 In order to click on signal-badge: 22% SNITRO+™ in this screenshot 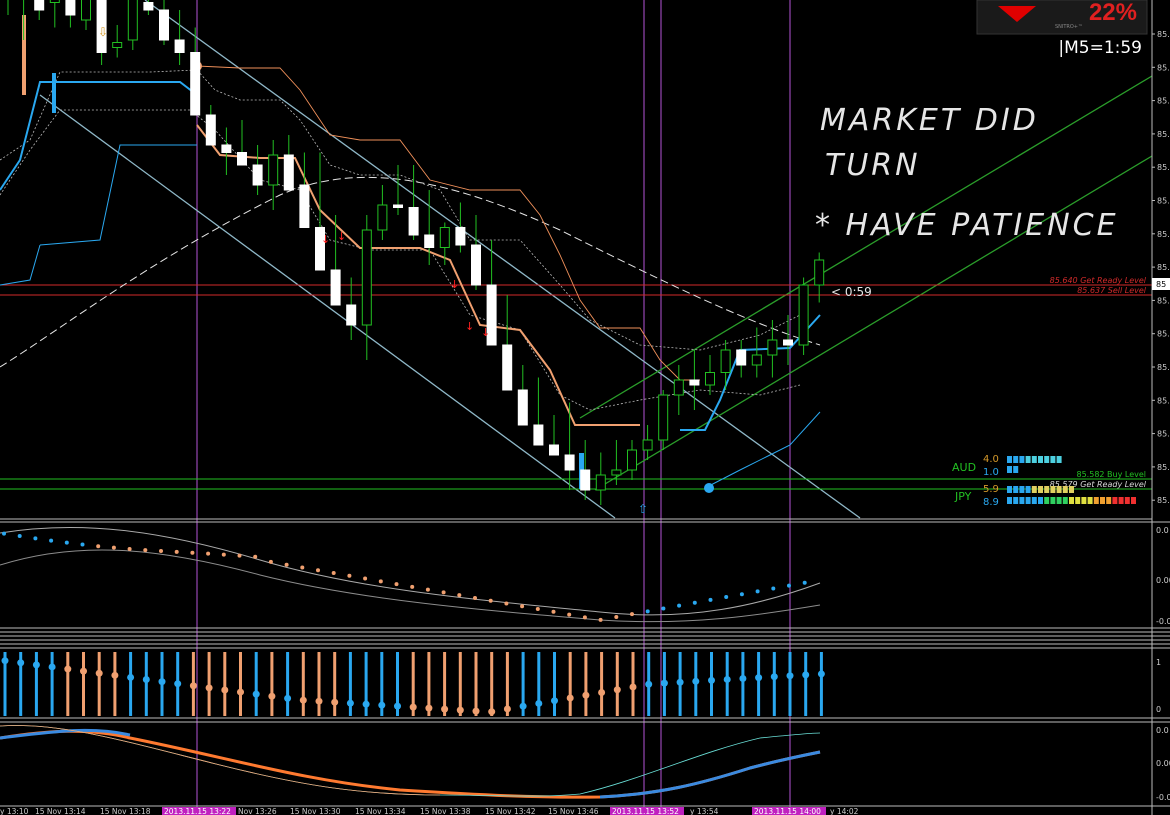, I will do `click(1062, 17)`.